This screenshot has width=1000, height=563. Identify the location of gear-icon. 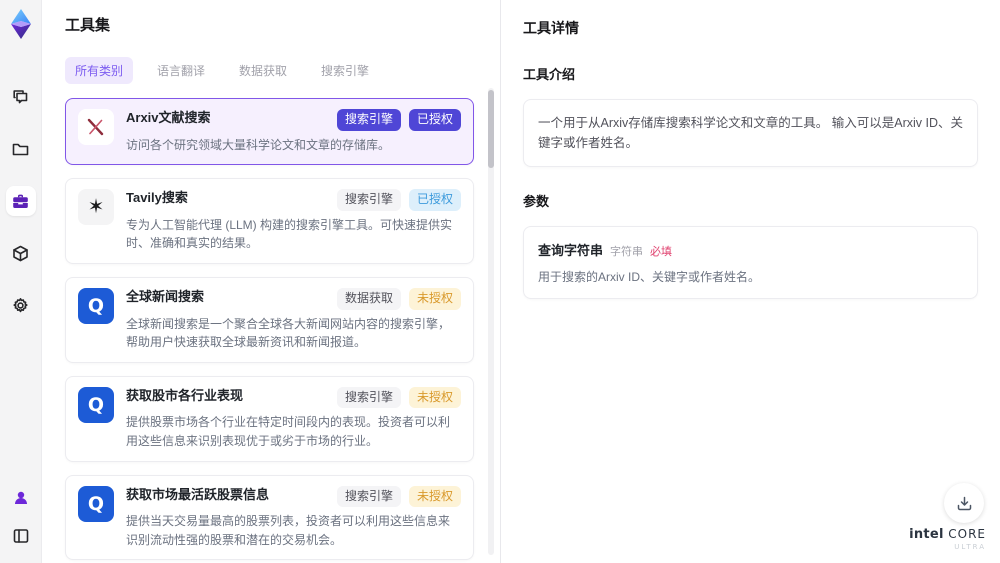
(20, 305).